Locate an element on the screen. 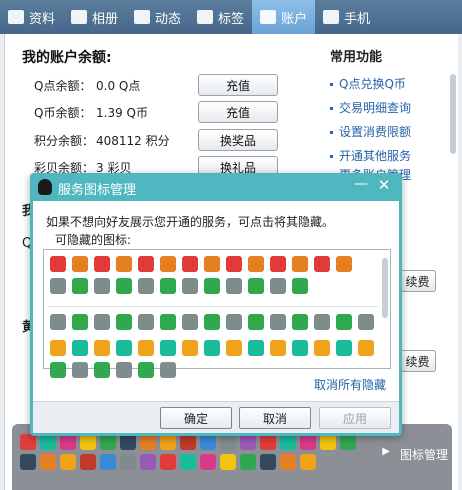 The image size is (462, 490). ok-button: 确定 is located at coordinates (196, 418).